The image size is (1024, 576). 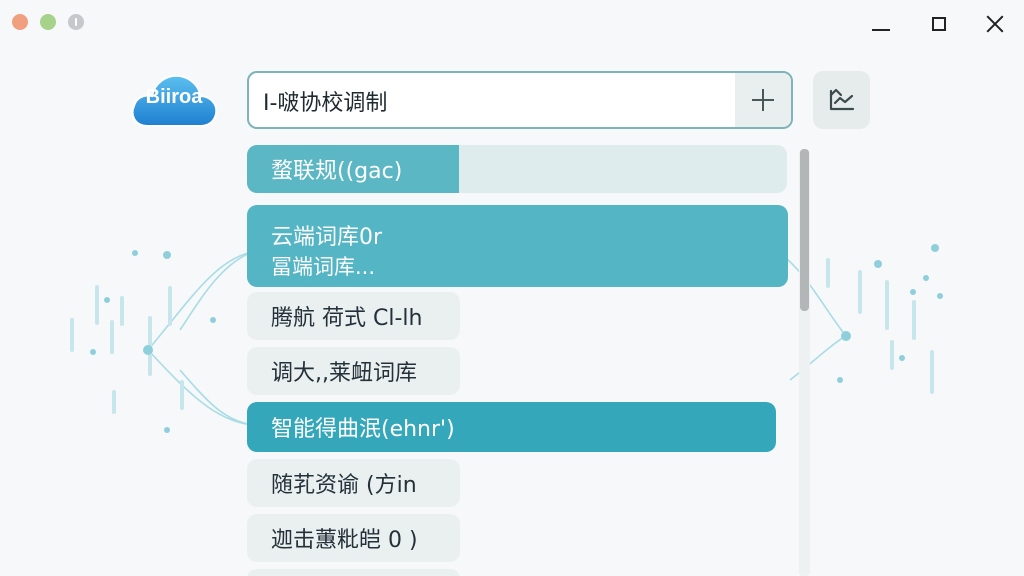 I want to click on suggestion-item-partial, so click(x=353, y=572).